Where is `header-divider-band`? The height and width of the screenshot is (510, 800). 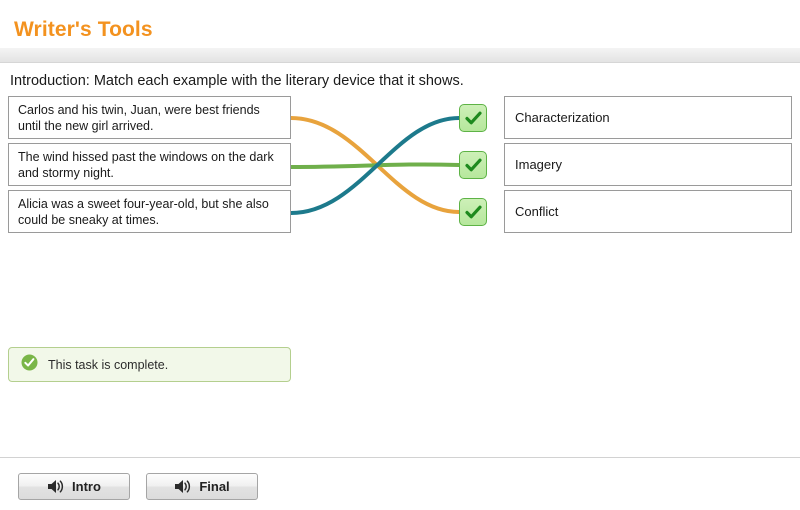
header-divider-band is located at coordinates (400, 55).